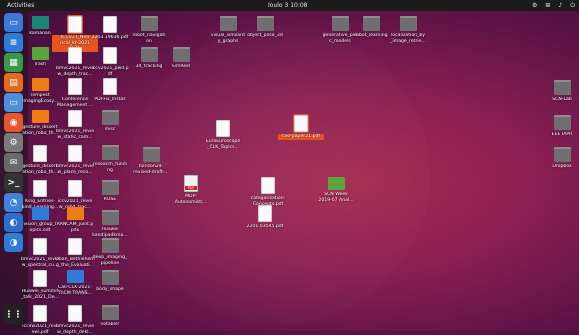  What do you see at coordinates (534, 5) in the screenshot?
I see `settings-tray-icon: ⚙` at bounding box center [534, 5].